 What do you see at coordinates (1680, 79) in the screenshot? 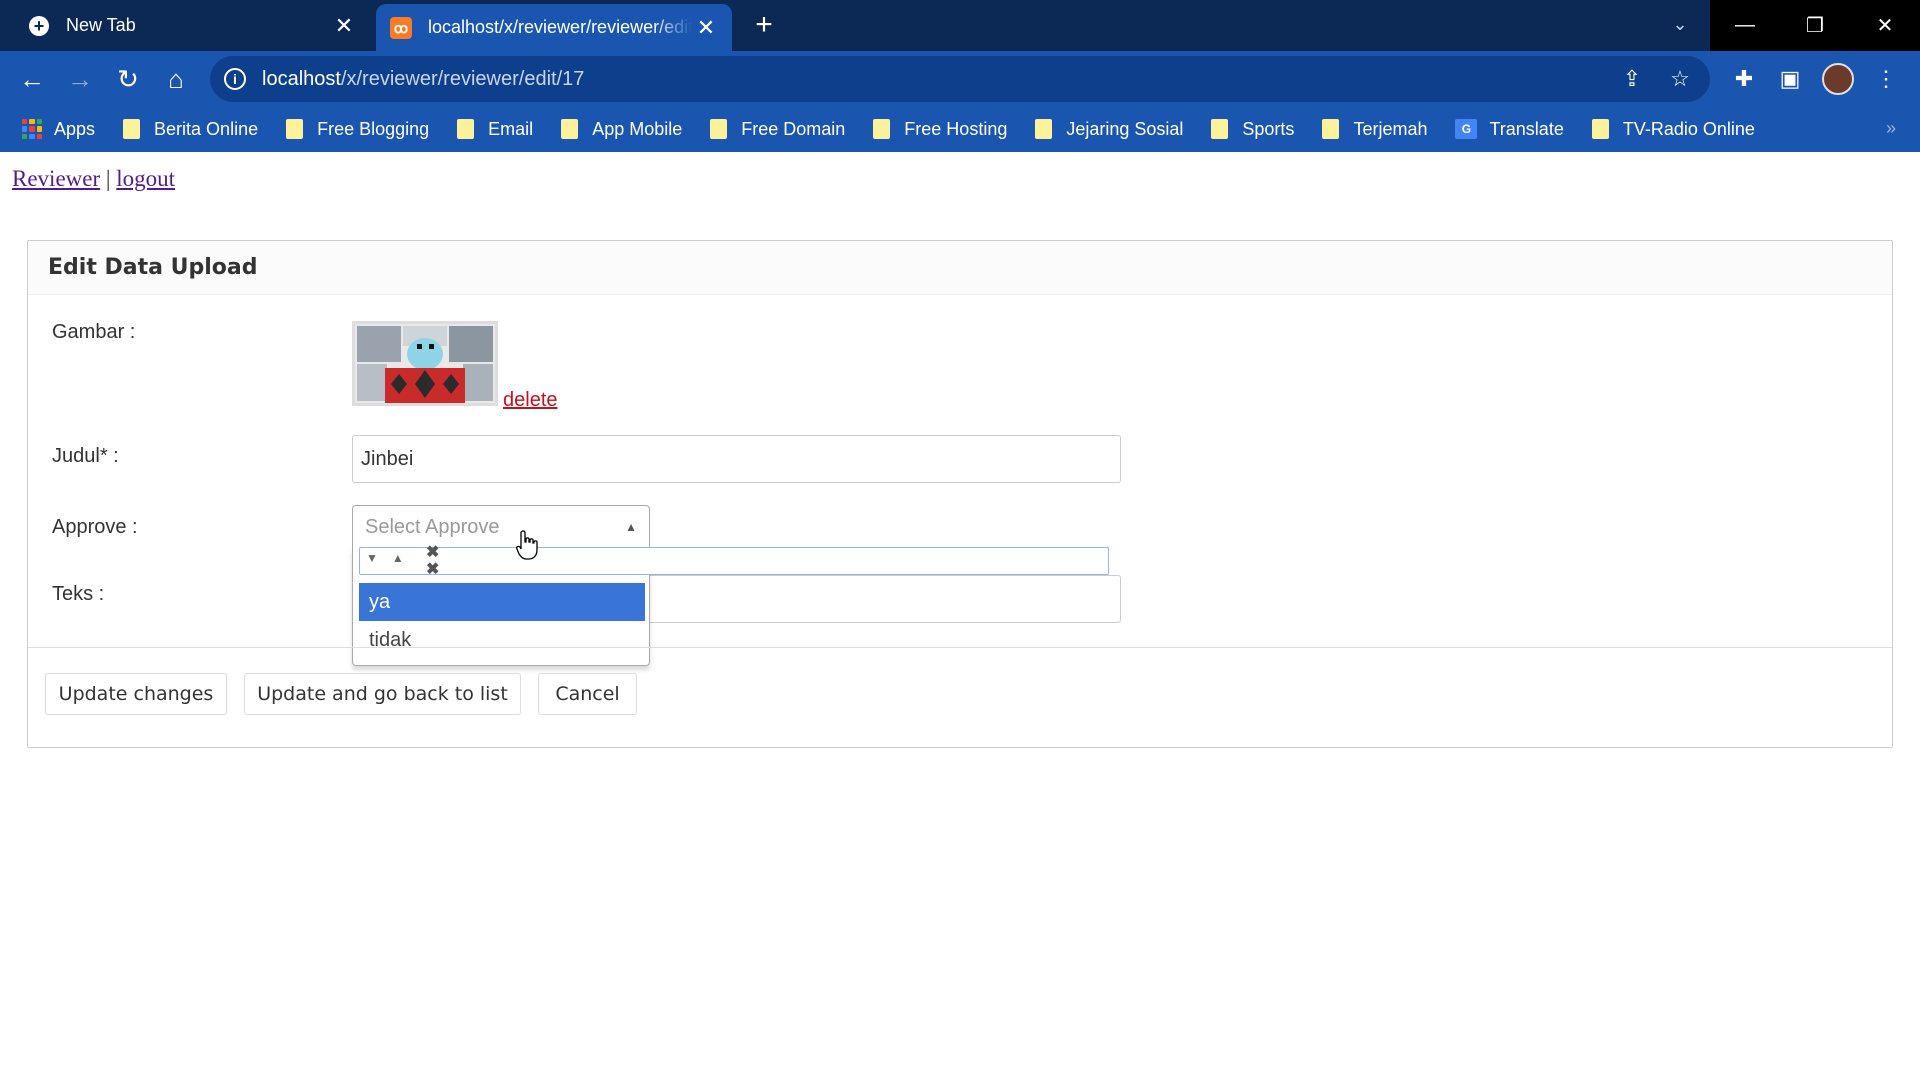
I see `bookmark-star-icon: ☆` at bounding box center [1680, 79].